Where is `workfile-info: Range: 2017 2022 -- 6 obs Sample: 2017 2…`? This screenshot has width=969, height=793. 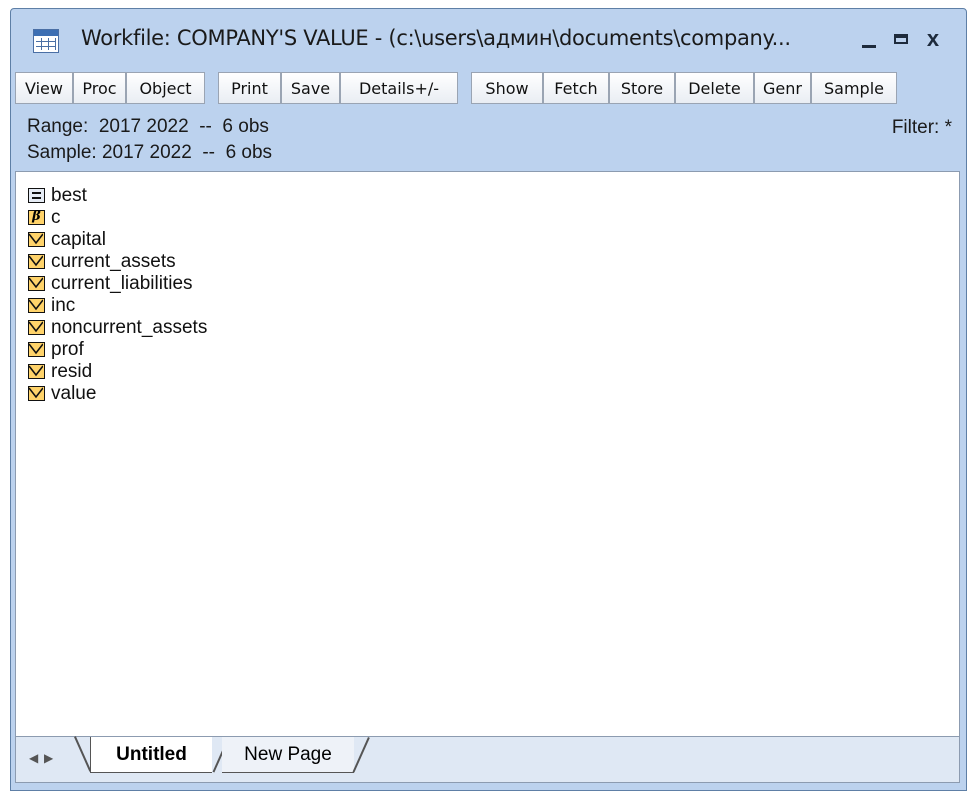 workfile-info: Range: 2017 2022 -- 6 obs Sample: 2017 2… is located at coordinates (487, 142).